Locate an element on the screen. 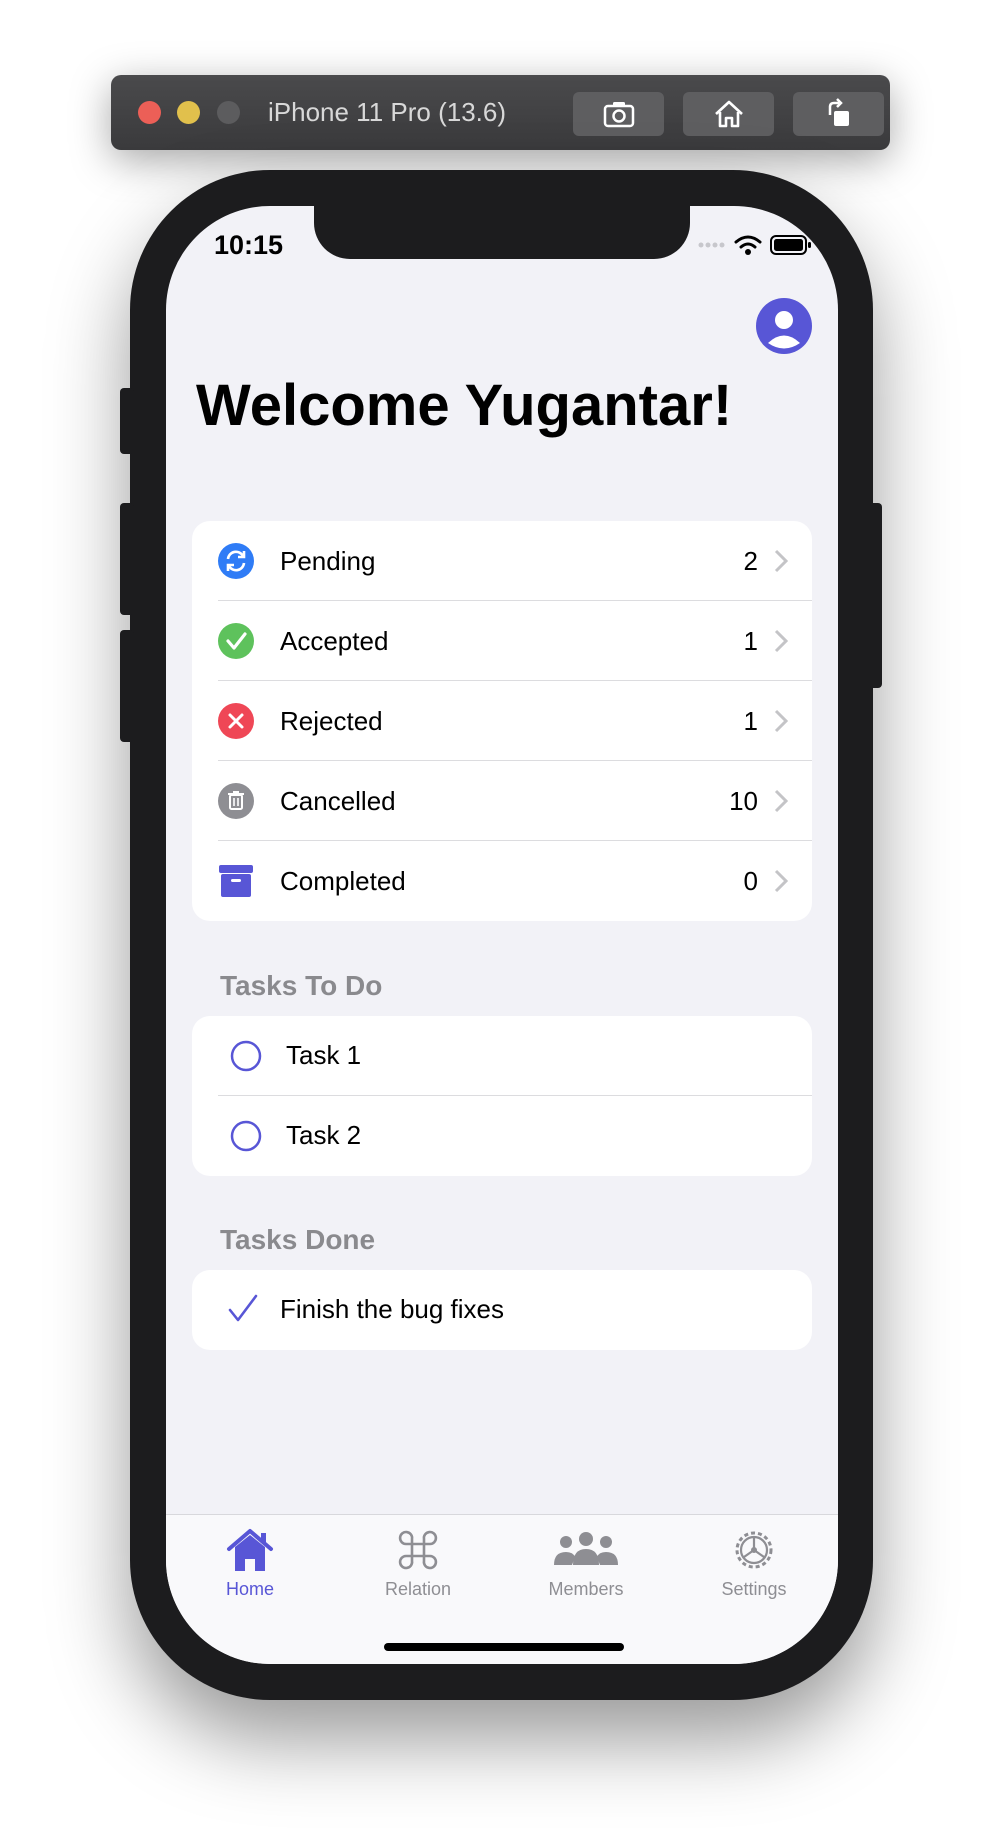 The height and width of the screenshot is (1848, 1002). home-indicator is located at coordinates (504, 1647).